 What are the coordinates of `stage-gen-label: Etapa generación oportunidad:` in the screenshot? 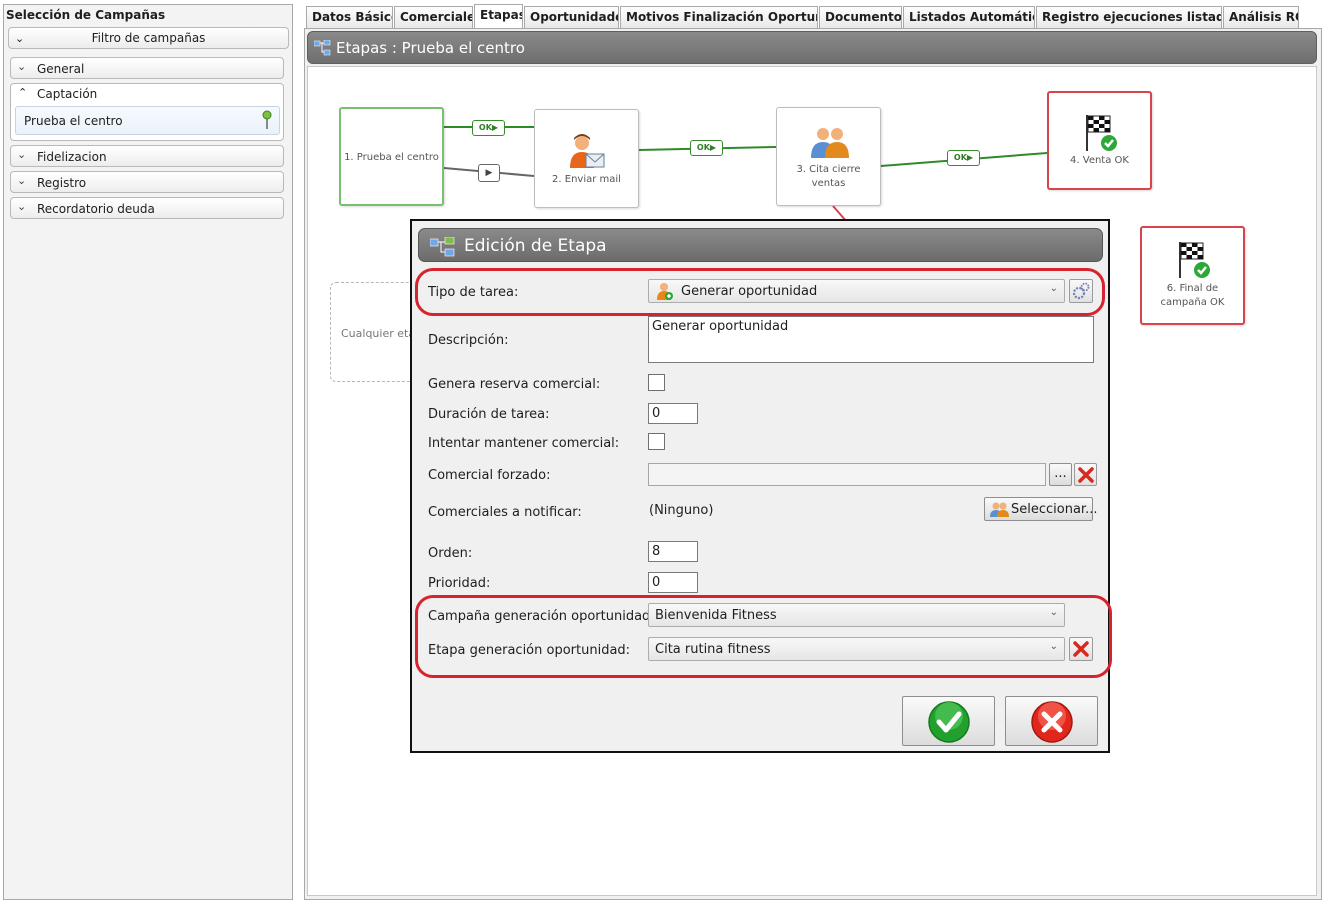 It's located at (529, 650).